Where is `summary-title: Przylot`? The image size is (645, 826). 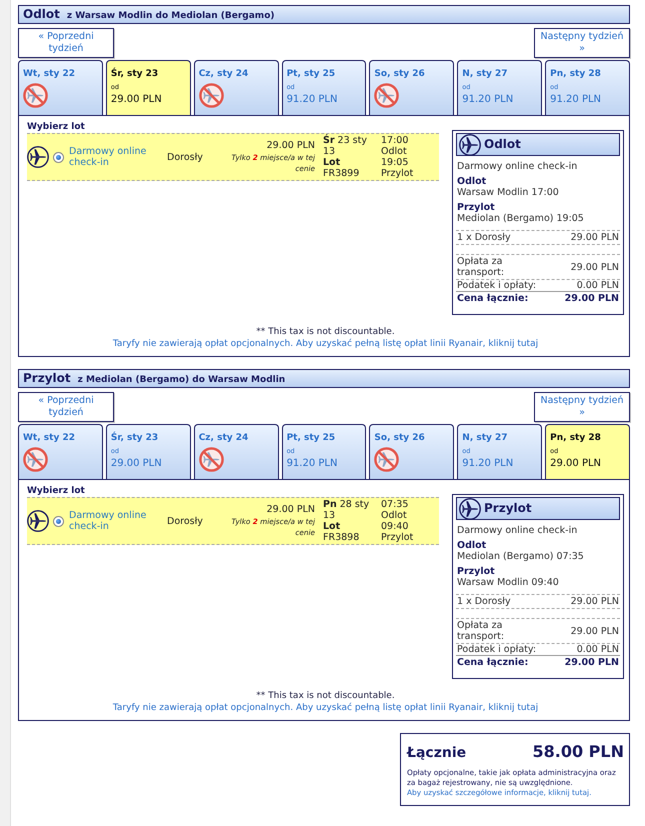
summary-title: Przylot is located at coordinates (508, 508).